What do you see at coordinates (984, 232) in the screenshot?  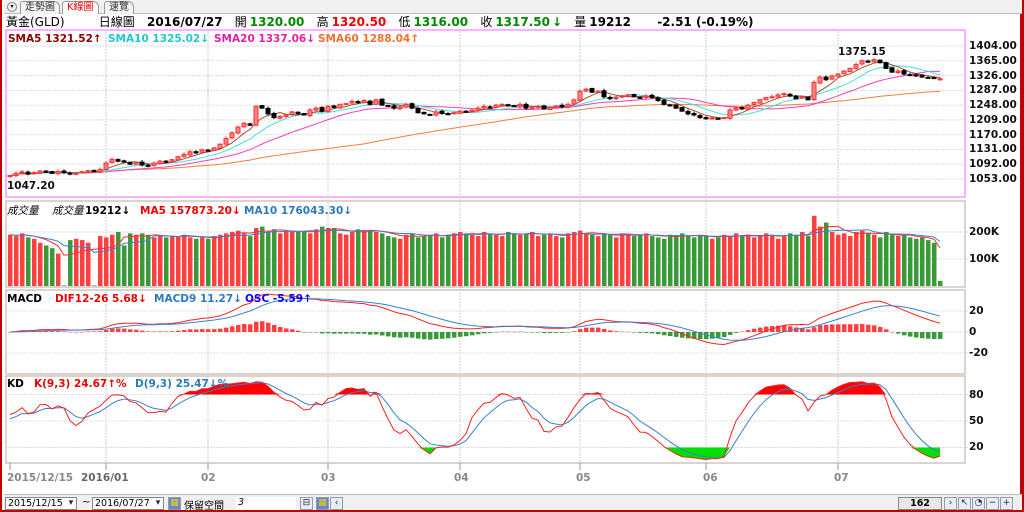 I see `volume-tick: 200K` at bounding box center [984, 232].